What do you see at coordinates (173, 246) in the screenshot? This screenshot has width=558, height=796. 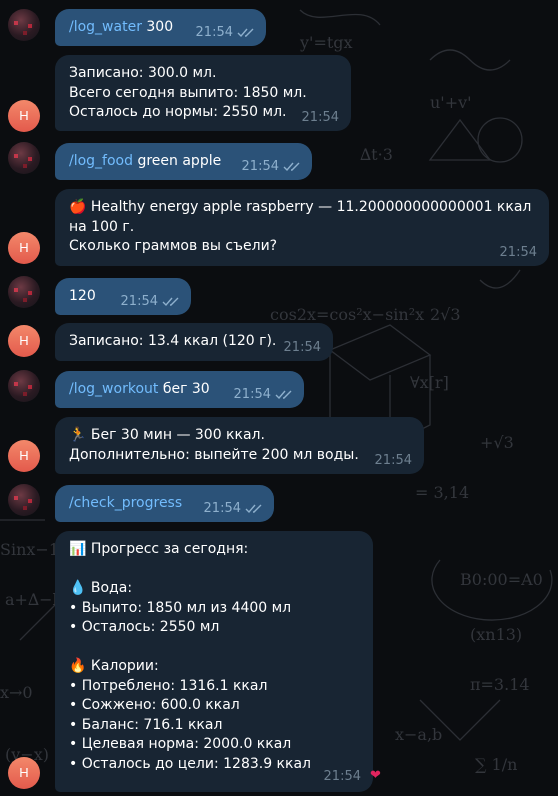 I see `message-text: Сколько граммов вы съели?` at bounding box center [173, 246].